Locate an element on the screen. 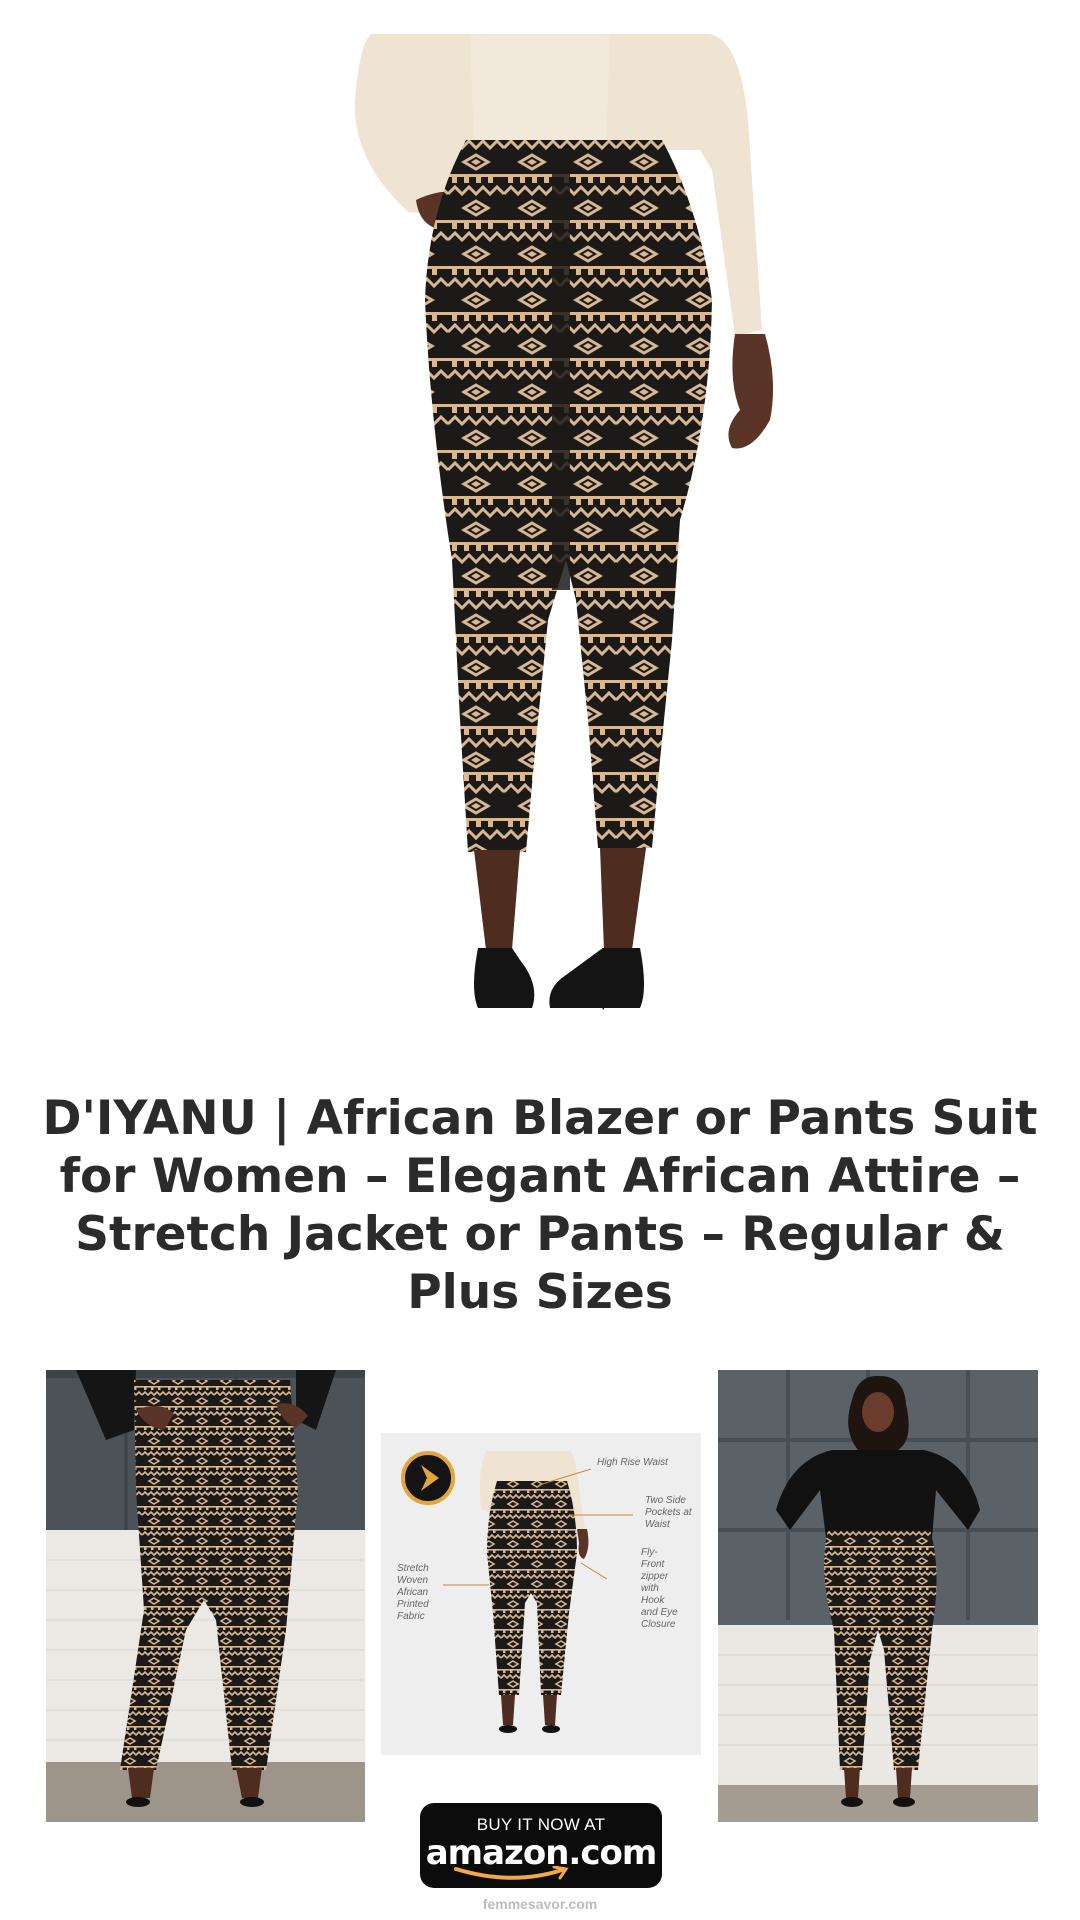  footer-site-label: femmesavor.com is located at coordinates (540, 1904).